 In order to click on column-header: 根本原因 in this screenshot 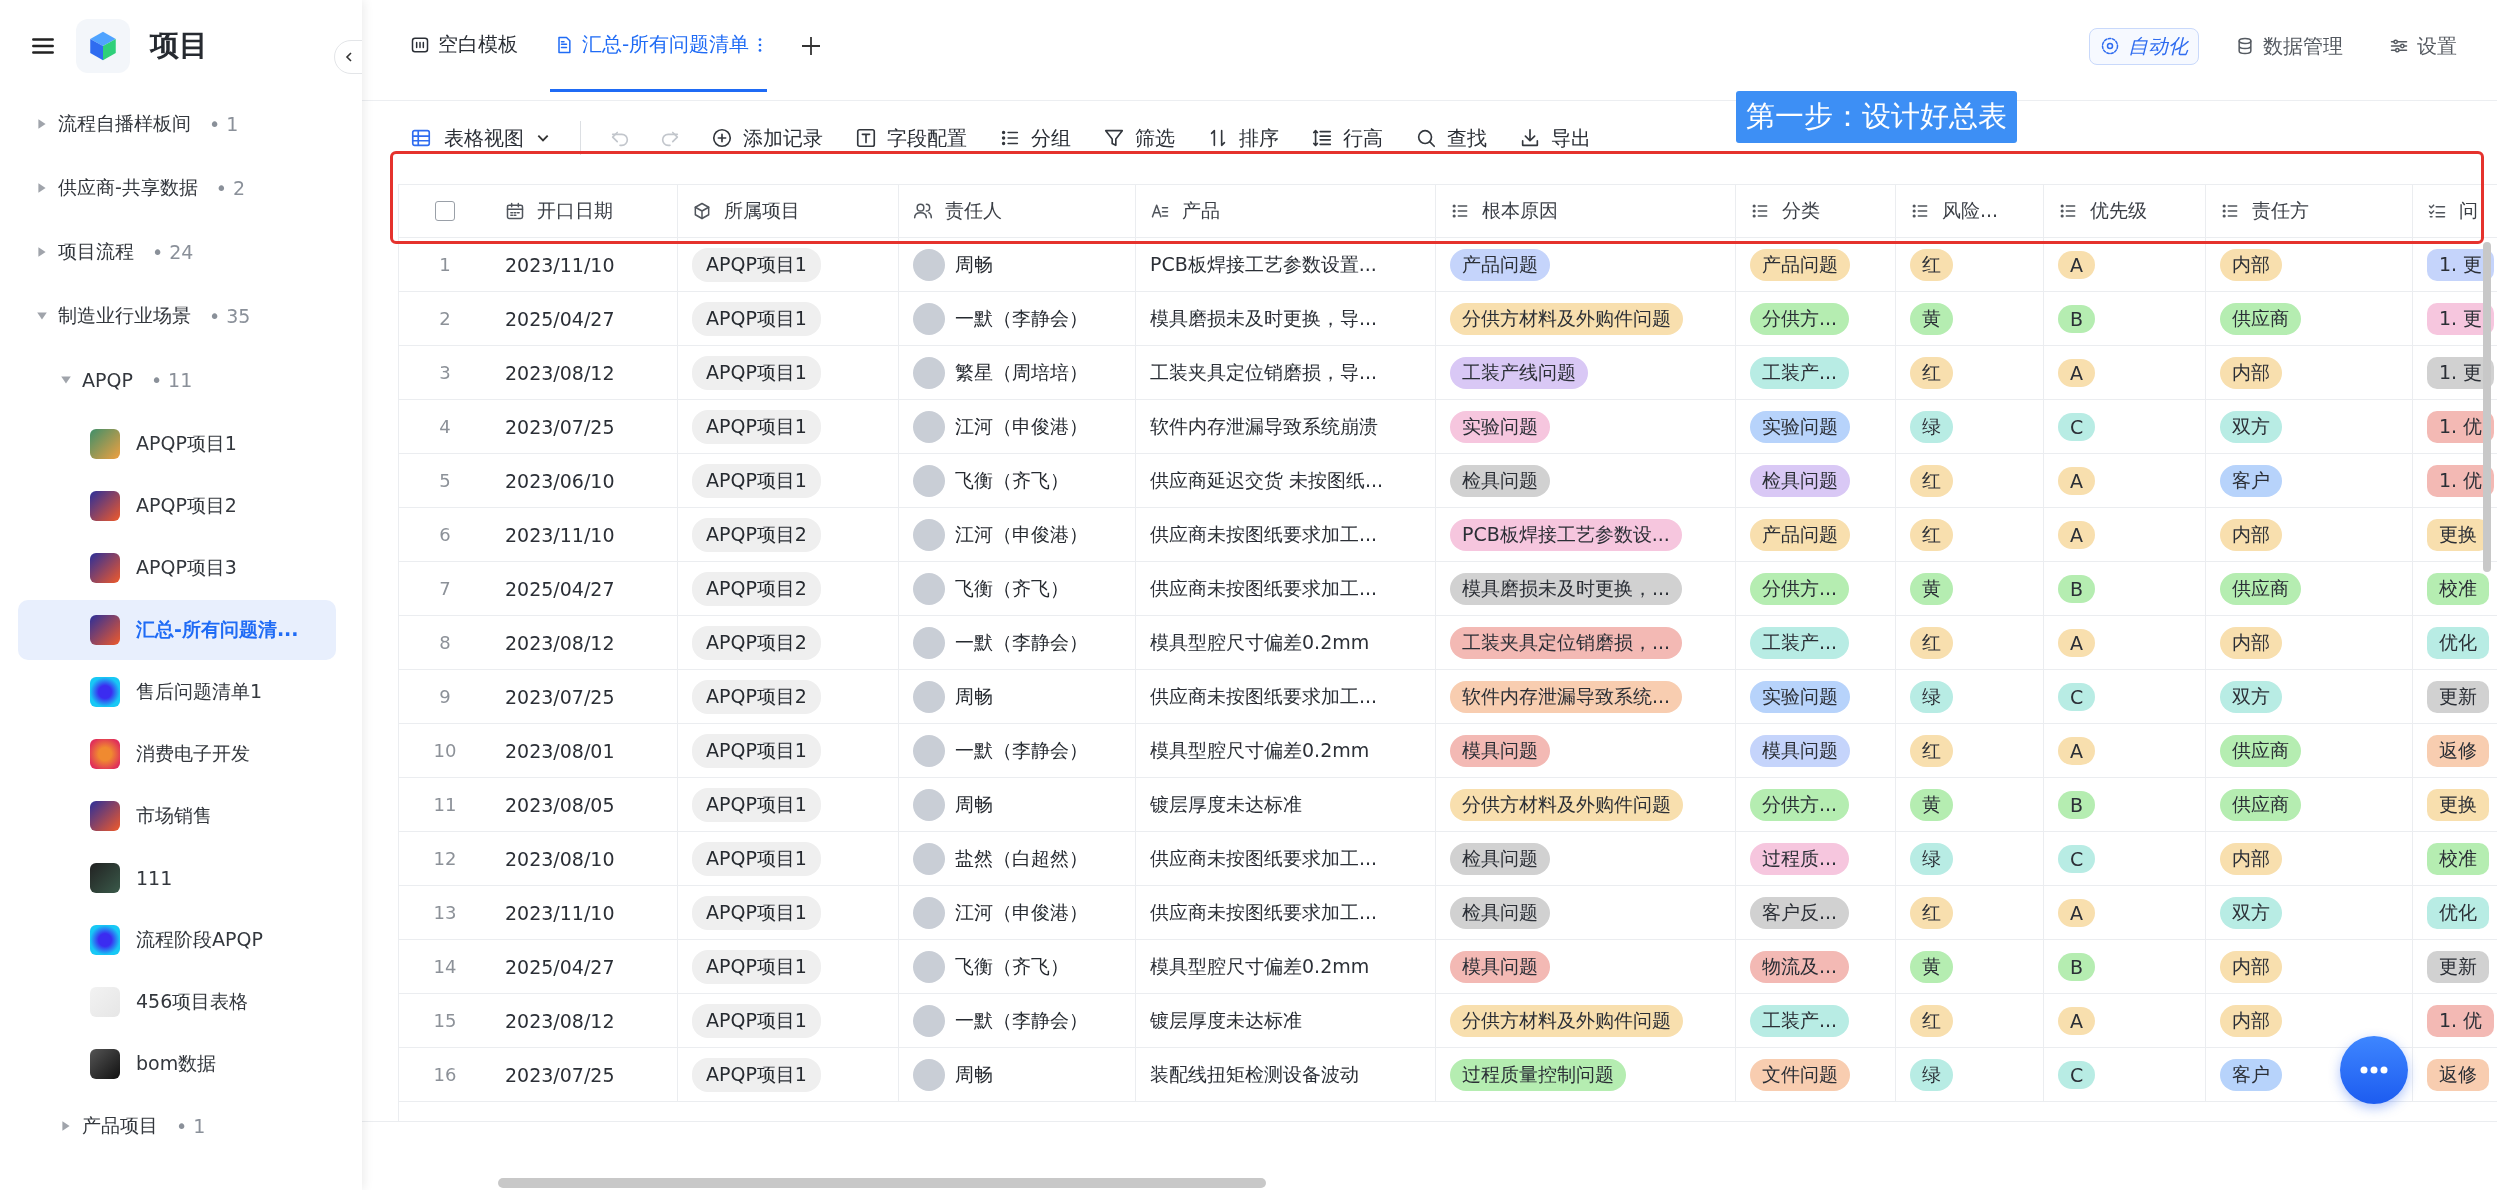, I will do `click(1586, 211)`.